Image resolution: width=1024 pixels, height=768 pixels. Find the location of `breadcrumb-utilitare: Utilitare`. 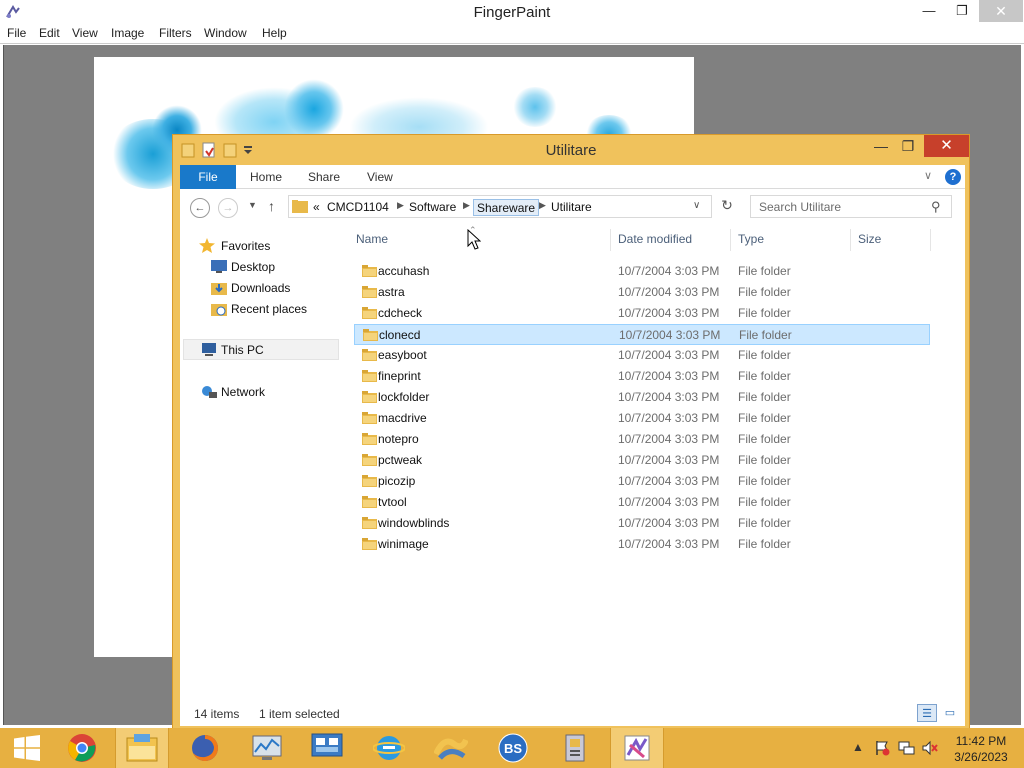

breadcrumb-utilitare: Utilitare is located at coordinates (571, 207).